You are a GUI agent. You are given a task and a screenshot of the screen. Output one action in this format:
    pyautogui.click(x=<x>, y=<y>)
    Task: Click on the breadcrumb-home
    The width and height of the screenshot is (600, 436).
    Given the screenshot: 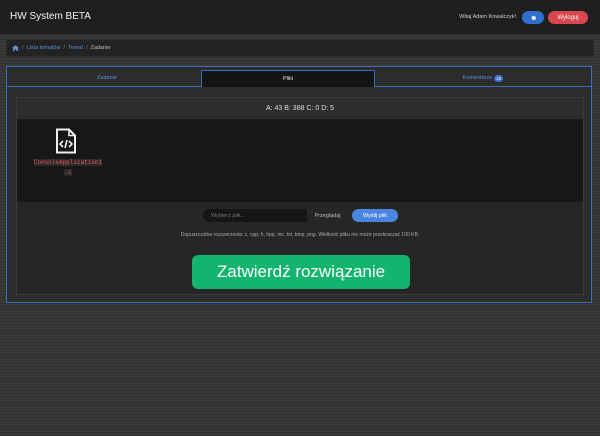 What is the action you would take?
    pyautogui.click(x=15, y=48)
    